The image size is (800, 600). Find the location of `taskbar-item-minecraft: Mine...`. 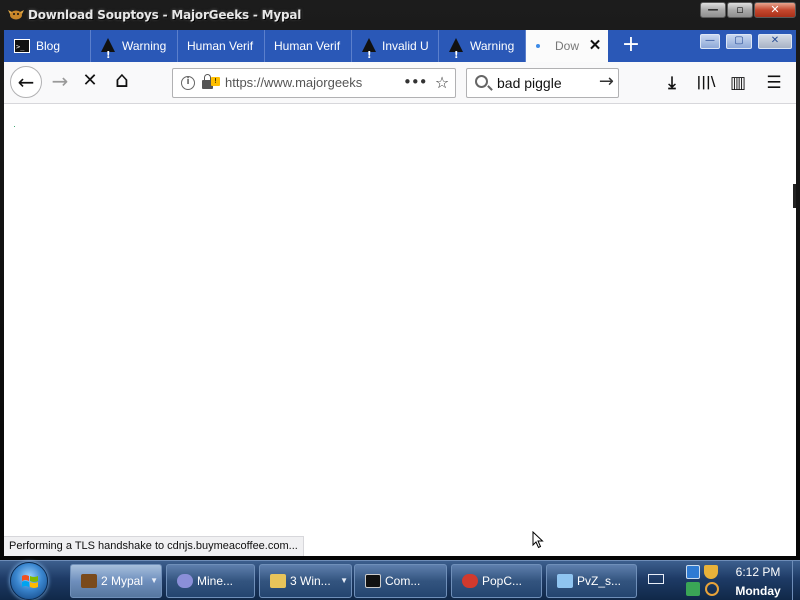

taskbar-item-minecraft: Mine... is located at coordinates (210, 581).